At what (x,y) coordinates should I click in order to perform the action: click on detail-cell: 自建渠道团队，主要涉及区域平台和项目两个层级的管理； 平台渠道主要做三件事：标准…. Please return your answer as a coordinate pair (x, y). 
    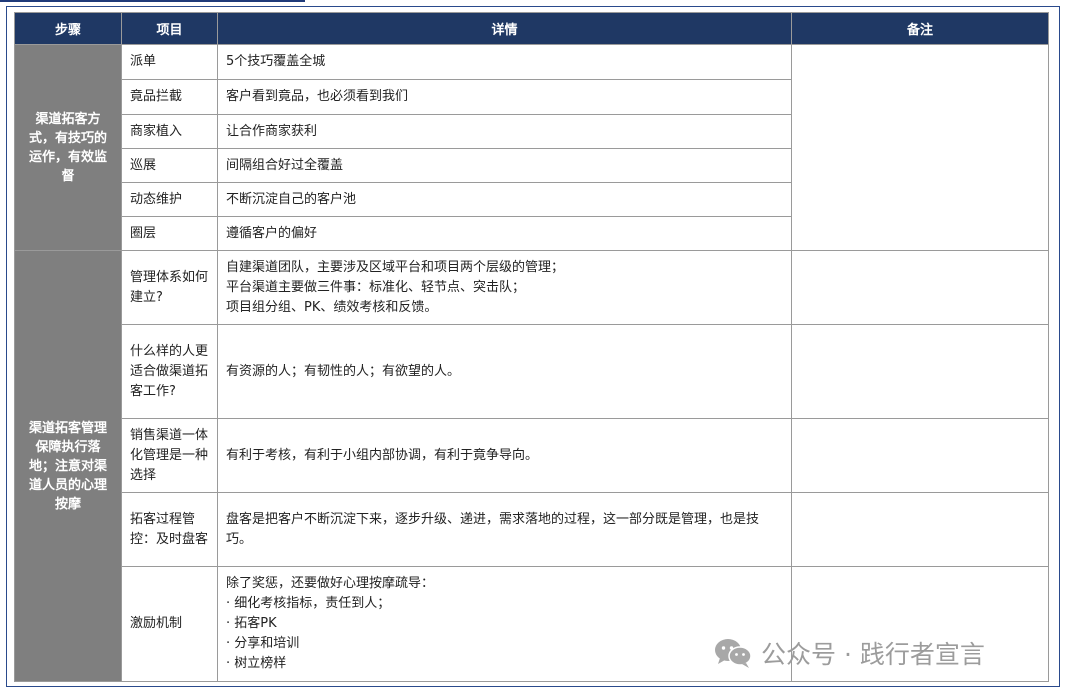
    Looking at the image, I should click on (504, 287).